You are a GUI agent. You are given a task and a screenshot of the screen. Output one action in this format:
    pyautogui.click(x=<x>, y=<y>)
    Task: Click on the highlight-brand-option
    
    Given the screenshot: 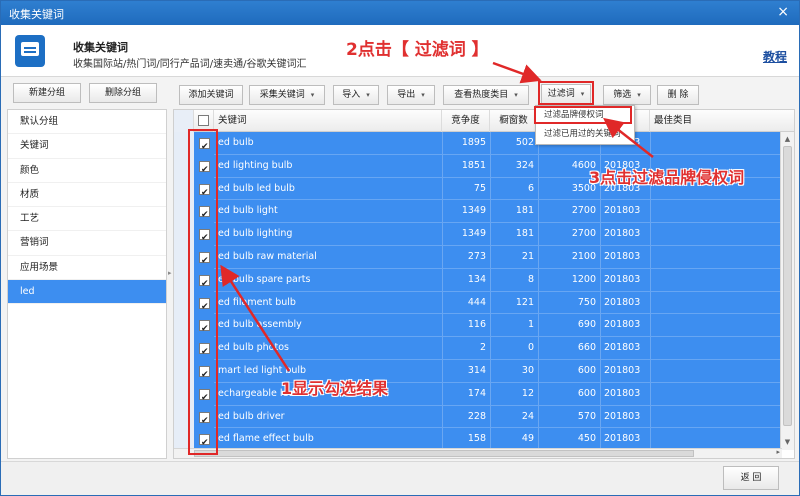 What is the action you would take?
    pyautogui.click(x=583, y=115)
    